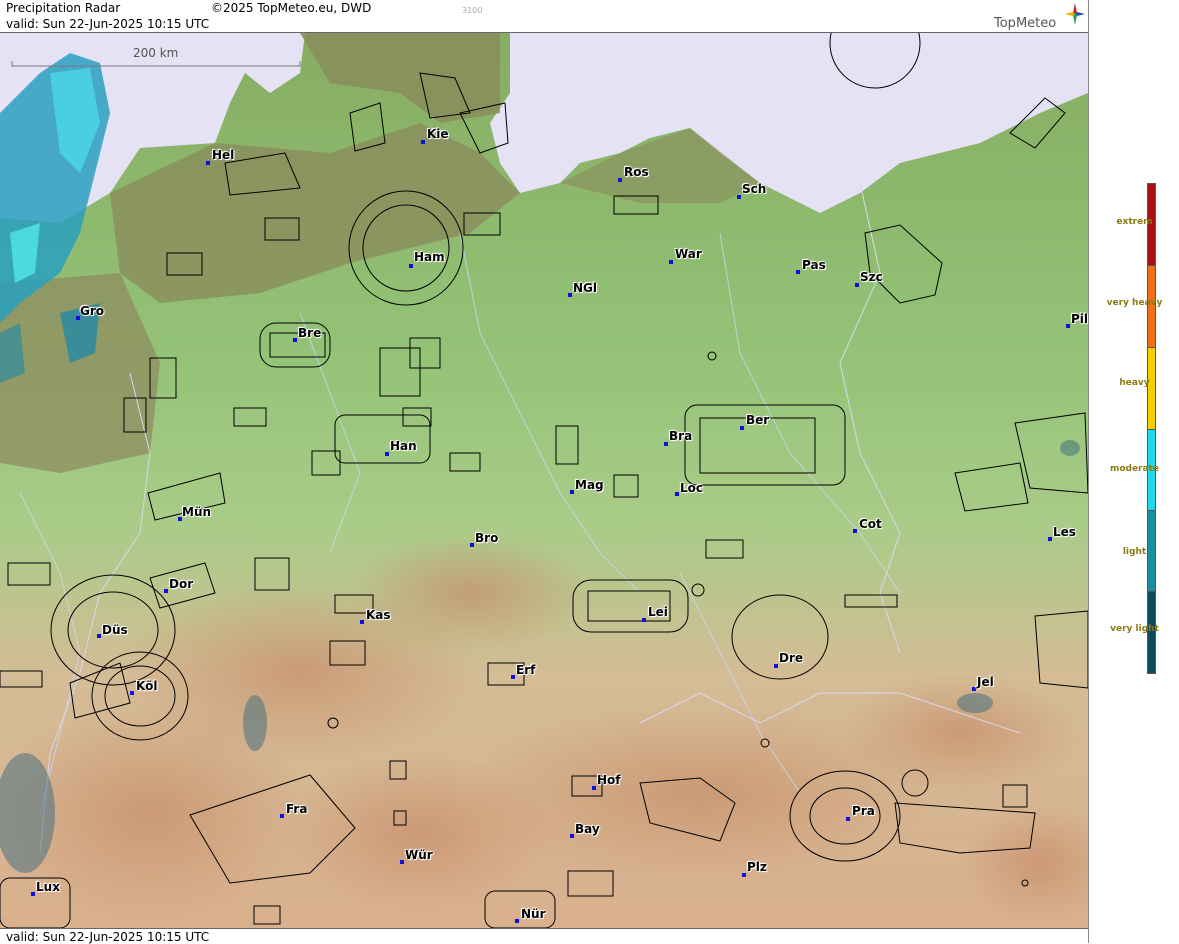  What do you see at coordinates (403, 446) in the screenshot?
I see `city-label: Han` at bounding box center [403, 446].